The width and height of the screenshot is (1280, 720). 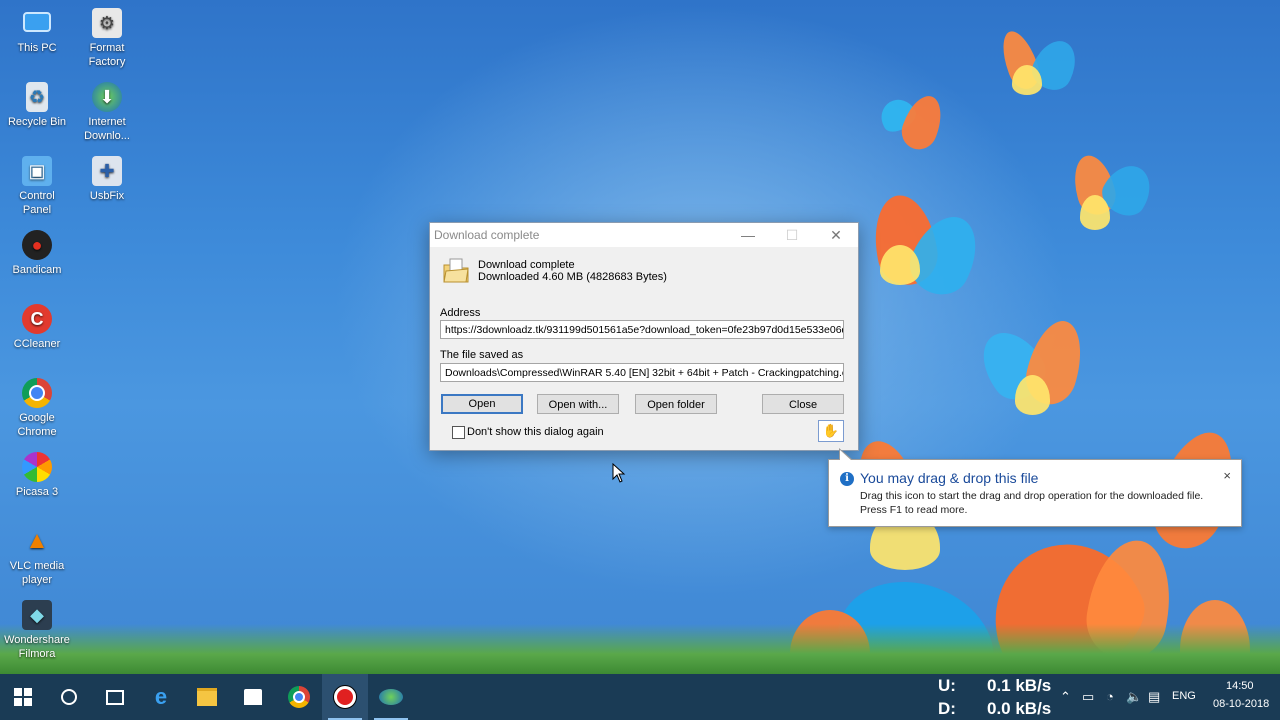 I want to click on desktop-icon-label: UsbFix, so click(x=107, y=196).